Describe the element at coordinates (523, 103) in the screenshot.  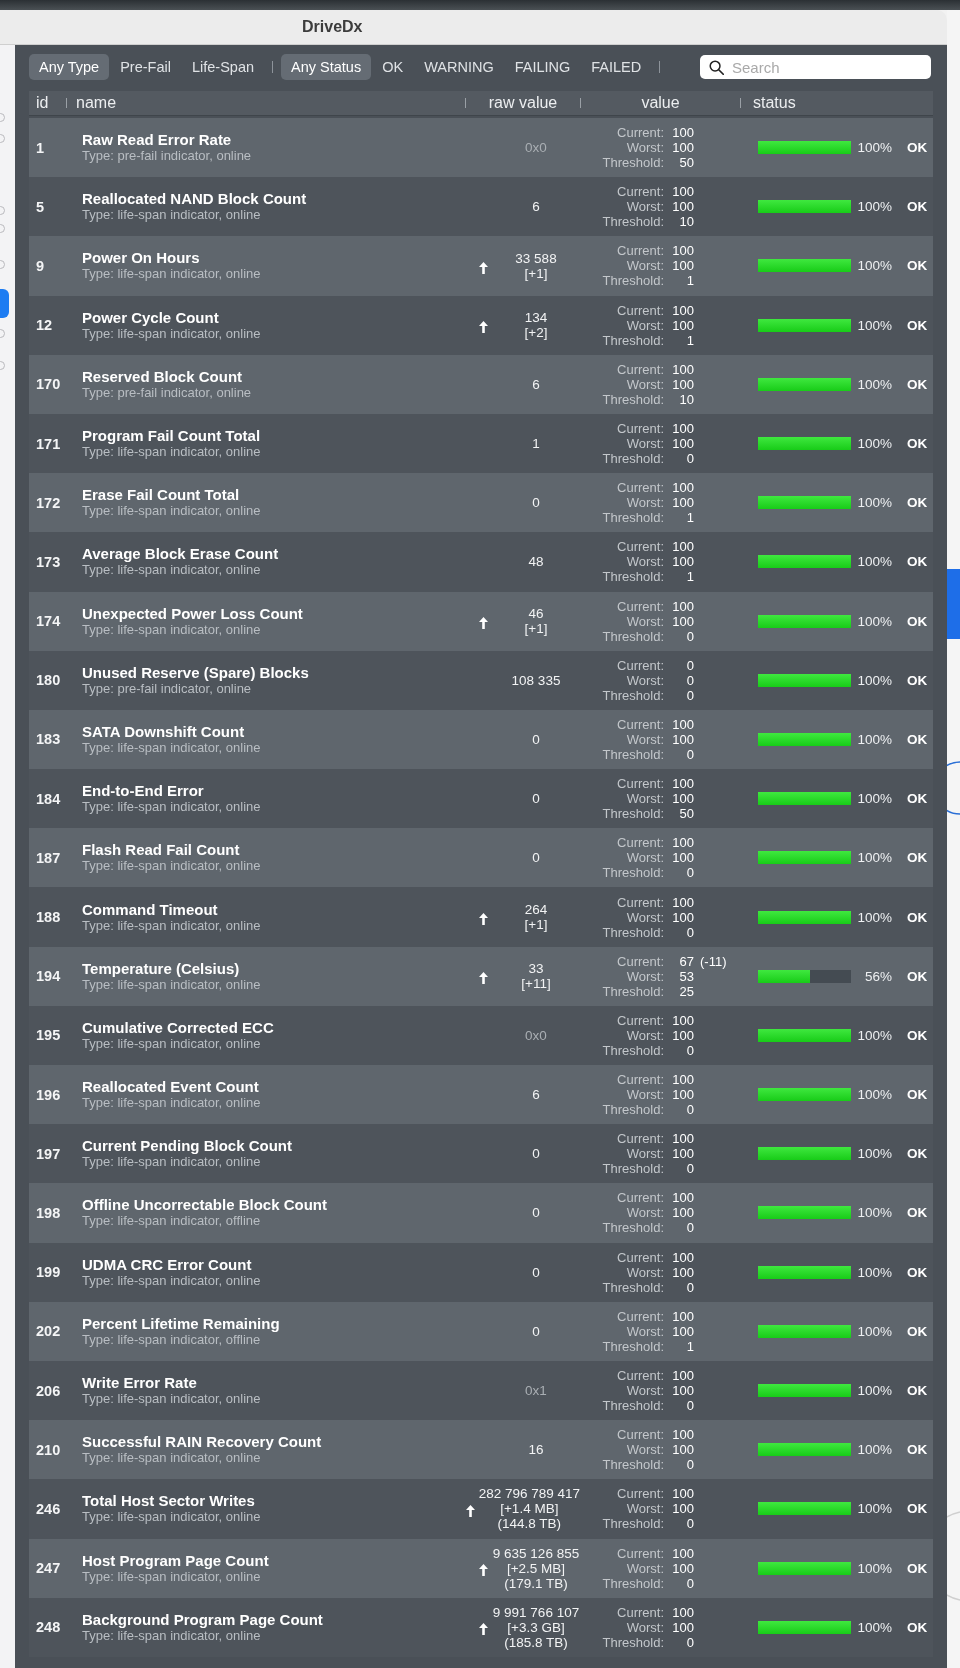
I see `column-header: raw value` at that location.